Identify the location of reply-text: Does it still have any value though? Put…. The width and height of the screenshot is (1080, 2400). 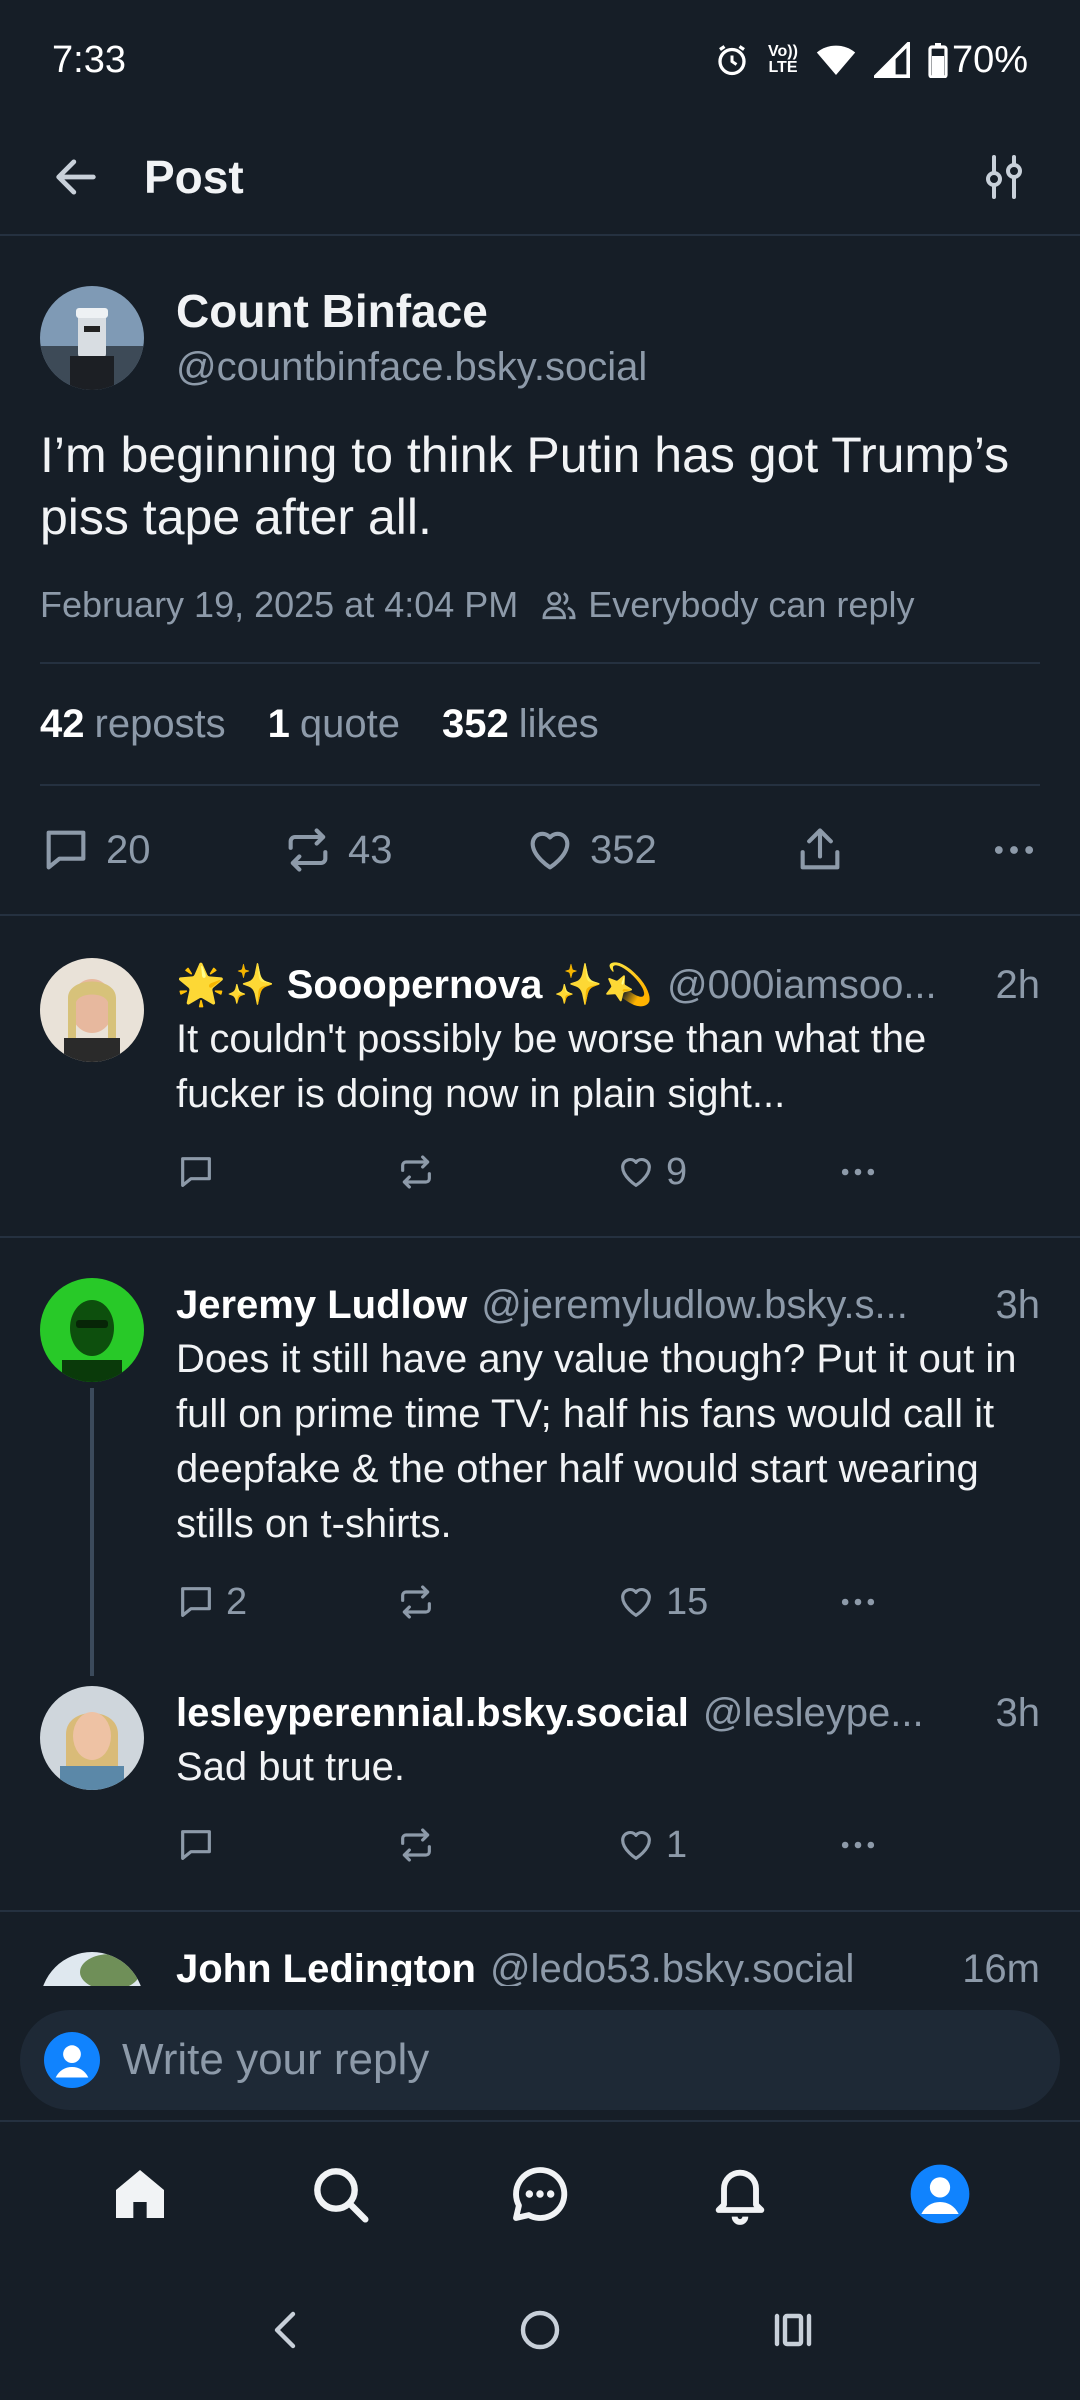
(596, 1441).